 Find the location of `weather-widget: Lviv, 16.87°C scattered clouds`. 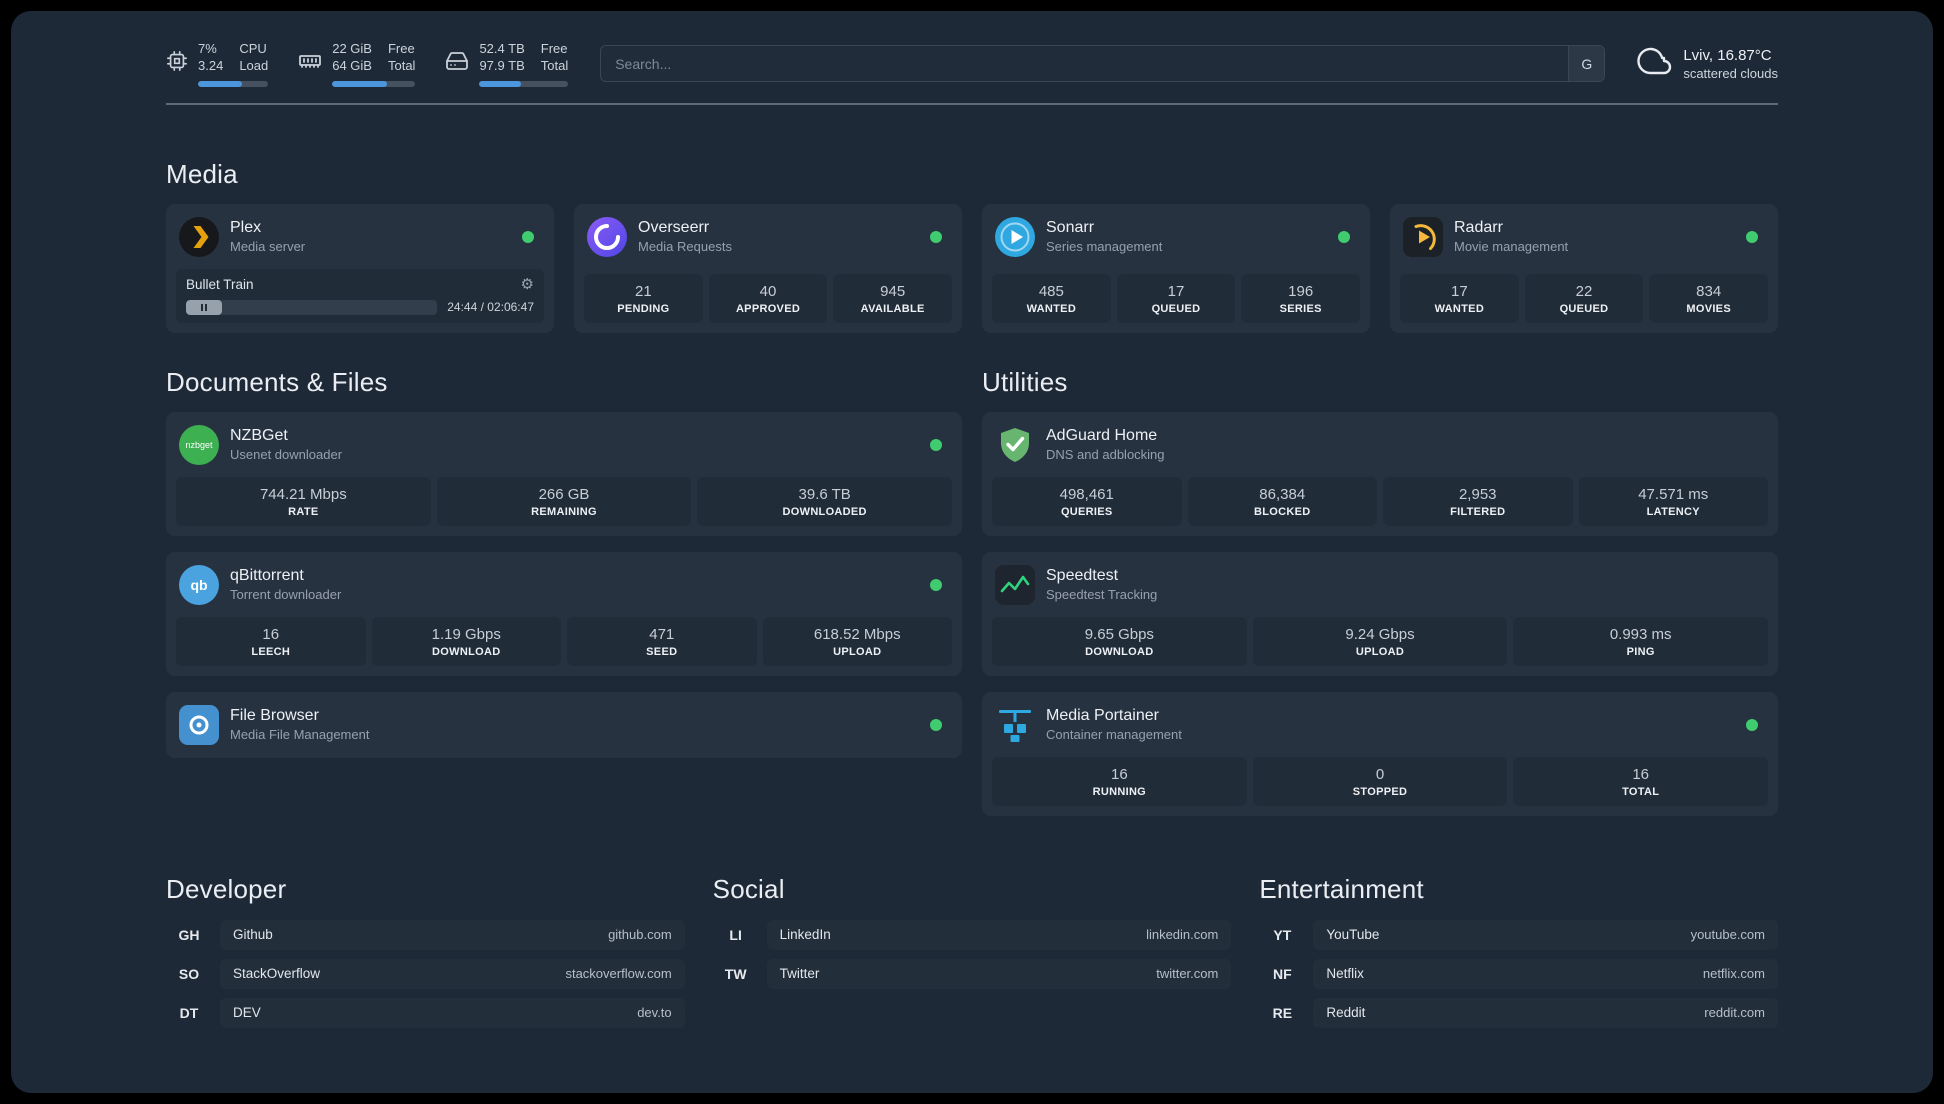

weather-widget: Lviv, 16.87°C scattered clouds is located at coordinates (1707, 63).